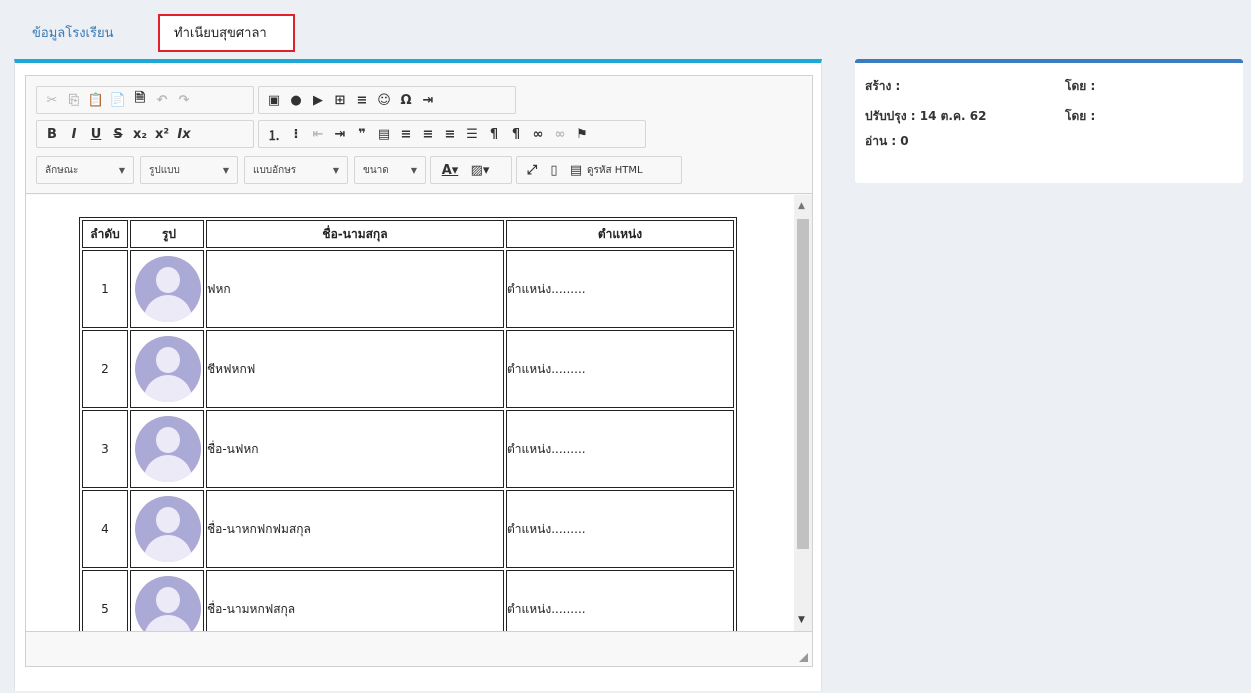  I want to click on paste-icon: 📋, so click(96, 100).